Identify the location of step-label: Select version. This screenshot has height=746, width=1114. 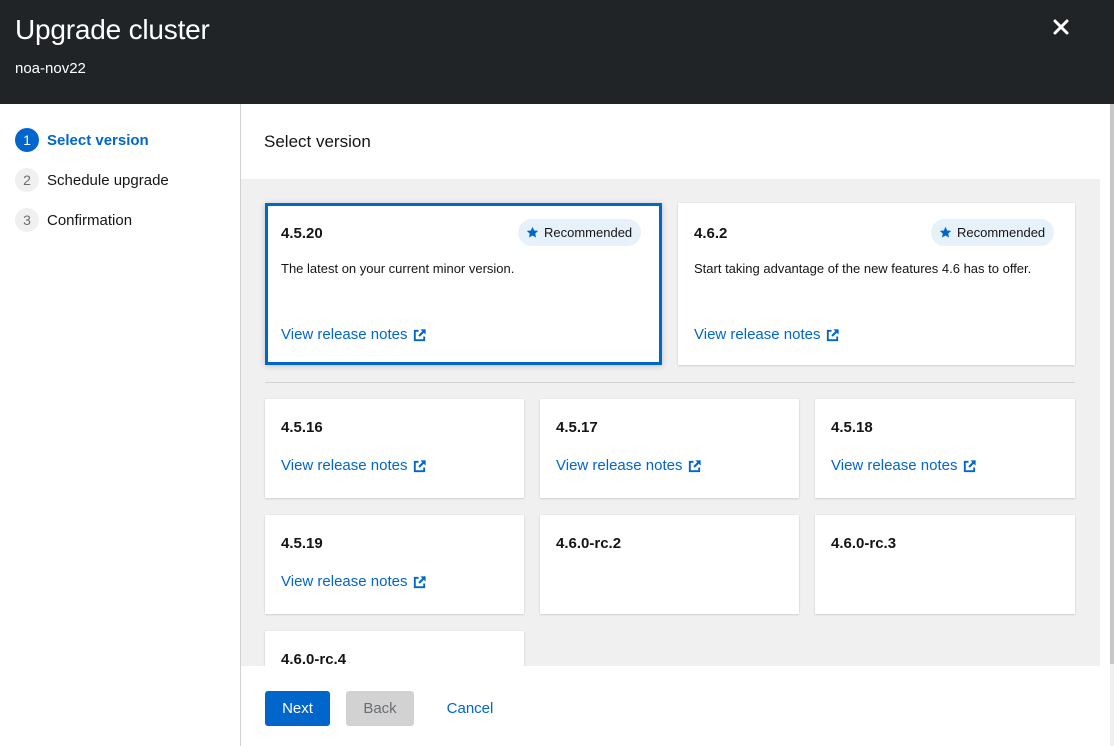
(98, 140).